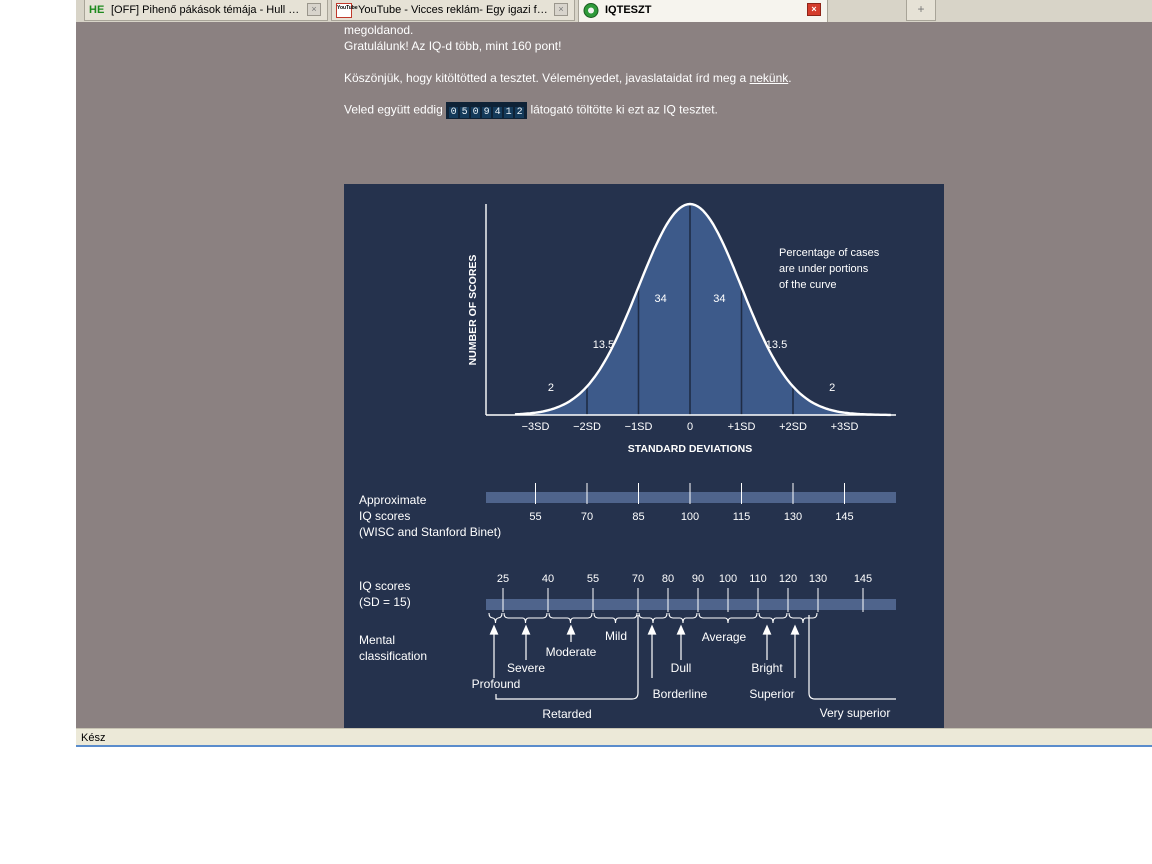 This screenshot has height=864, width=1152. Describe the element at coordinates (807, 285) in the screenshot. I see `annotation-line: of the curve` at that location.